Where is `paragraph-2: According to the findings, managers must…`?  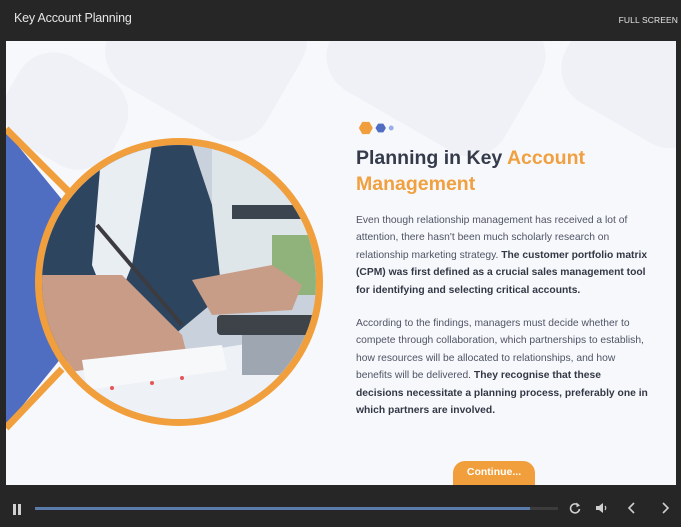 paragraph-2: According to the findings, managers must… is located at coordinates (502, 367).